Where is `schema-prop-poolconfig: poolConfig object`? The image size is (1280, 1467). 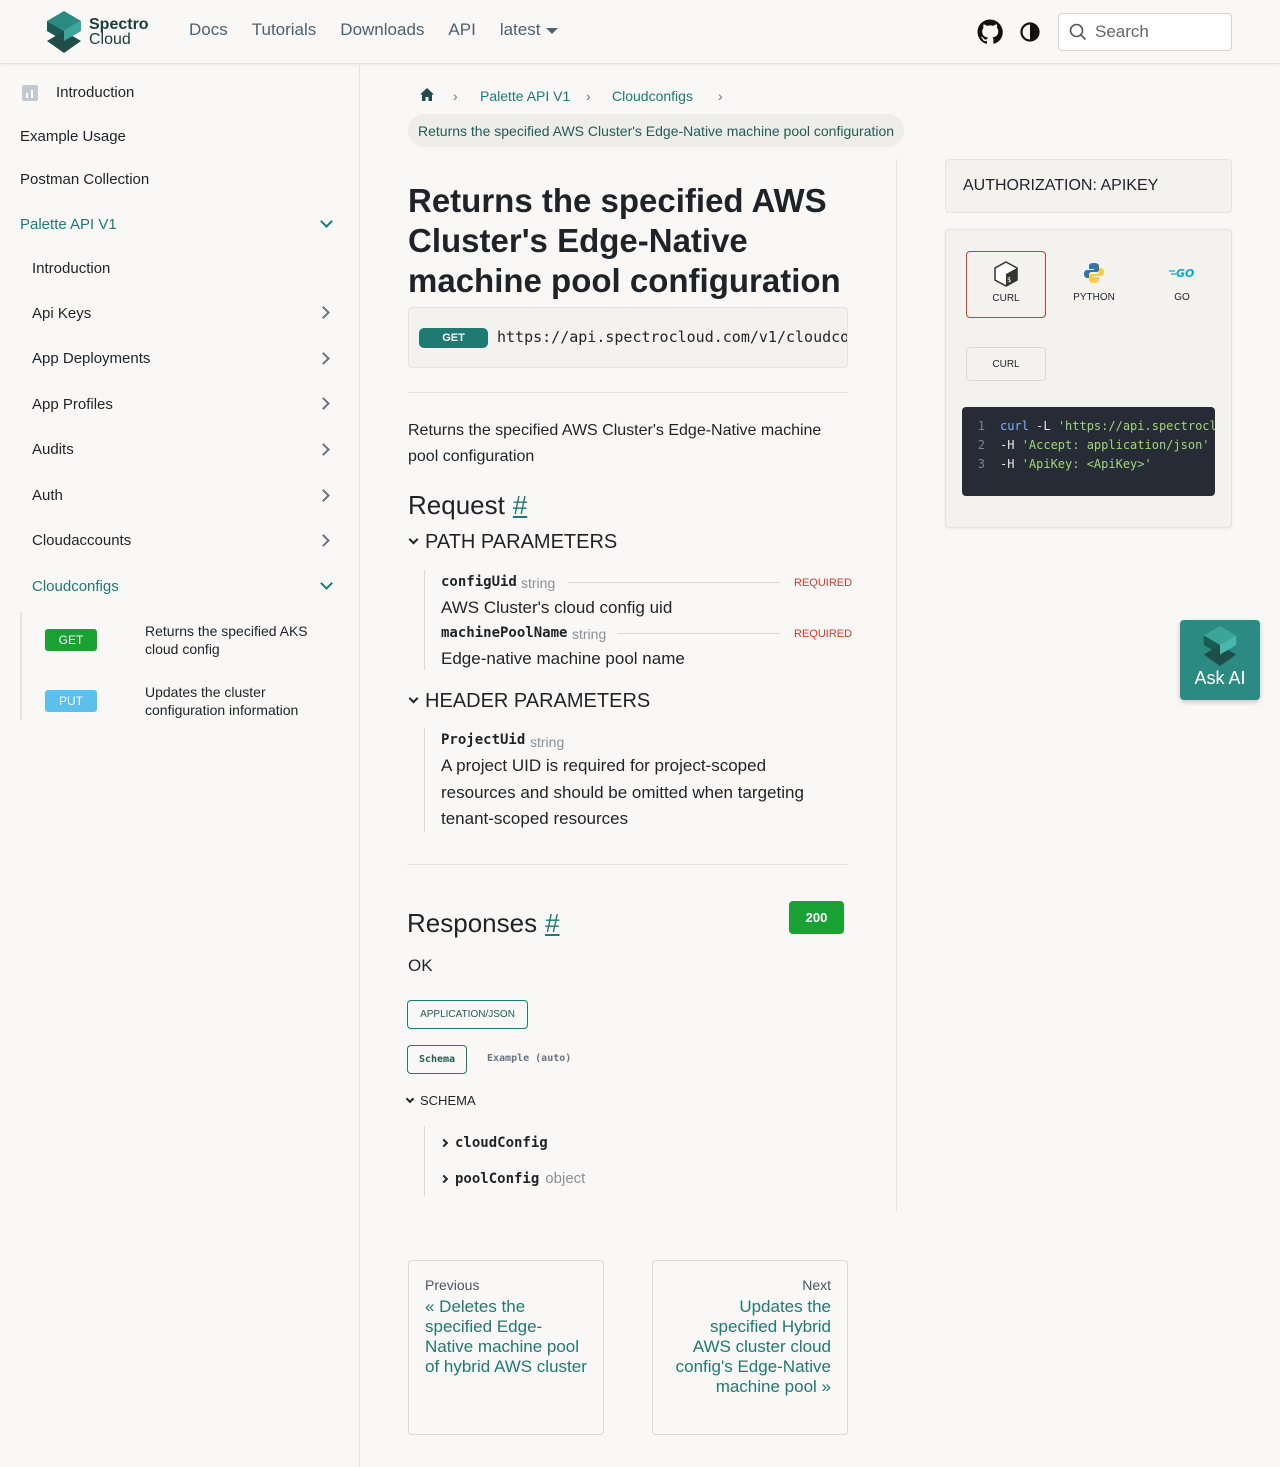
schema-prop-poolconfig: poolConfig object is located at coordinates (512, 1178).